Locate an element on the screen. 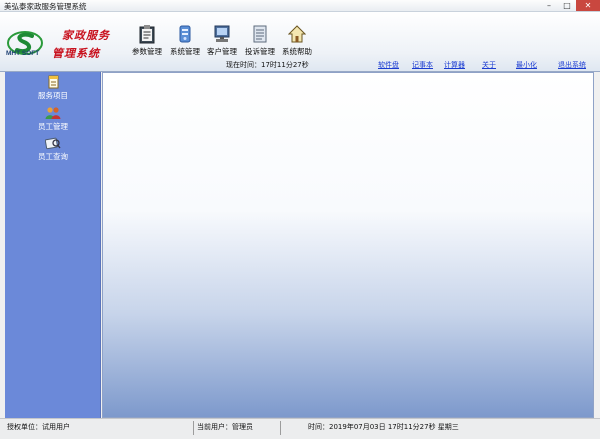  computer-icon is located at coordinates (222, 33).